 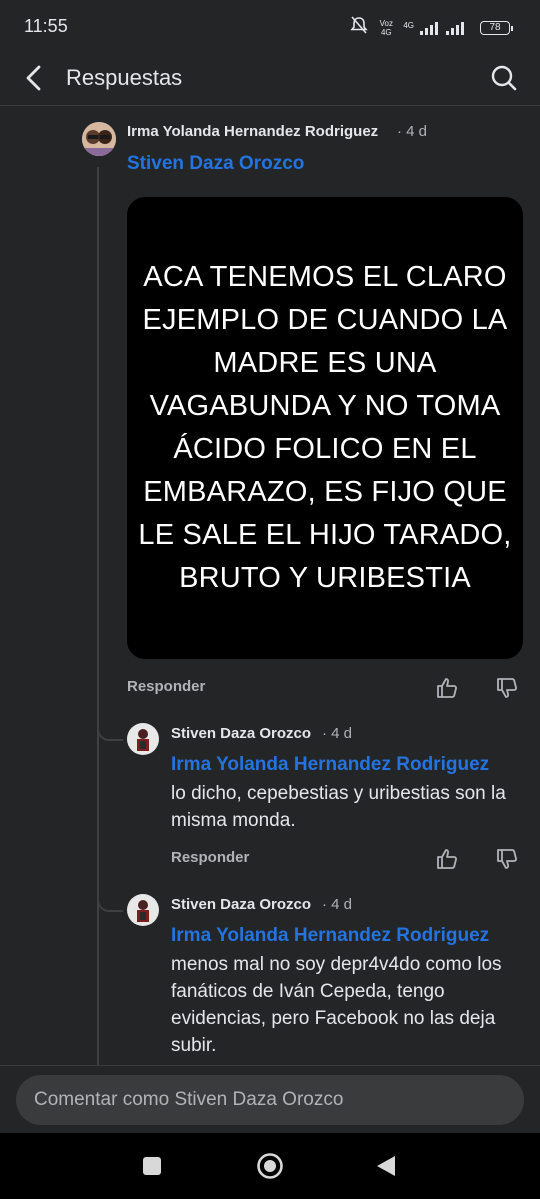 I want to click on home-button, so click(x=270, y=1166).